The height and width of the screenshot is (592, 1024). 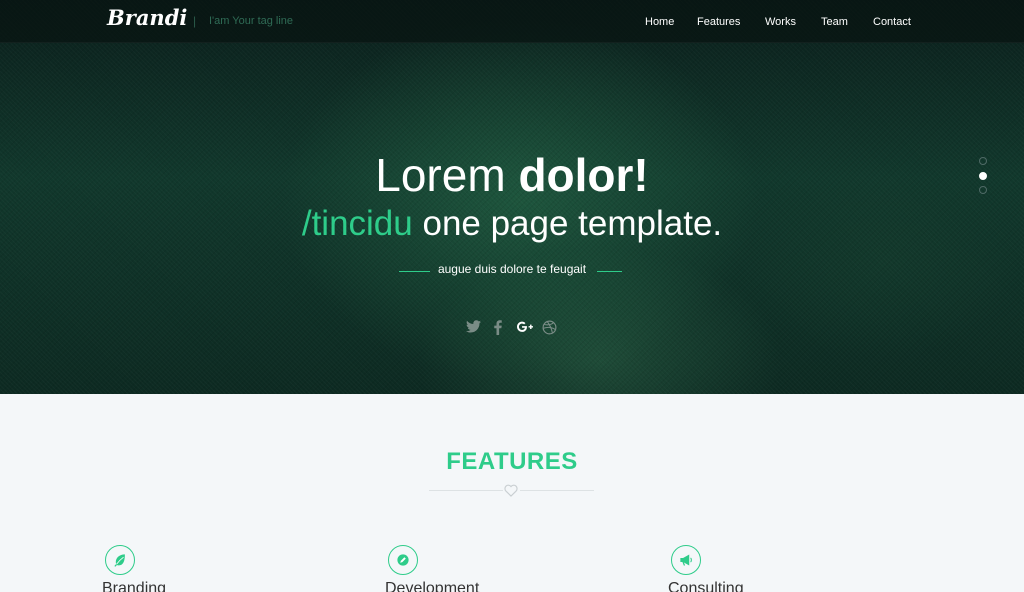 I want to click on hero-title: Lorem dolor!, so click(x=512, y=175).